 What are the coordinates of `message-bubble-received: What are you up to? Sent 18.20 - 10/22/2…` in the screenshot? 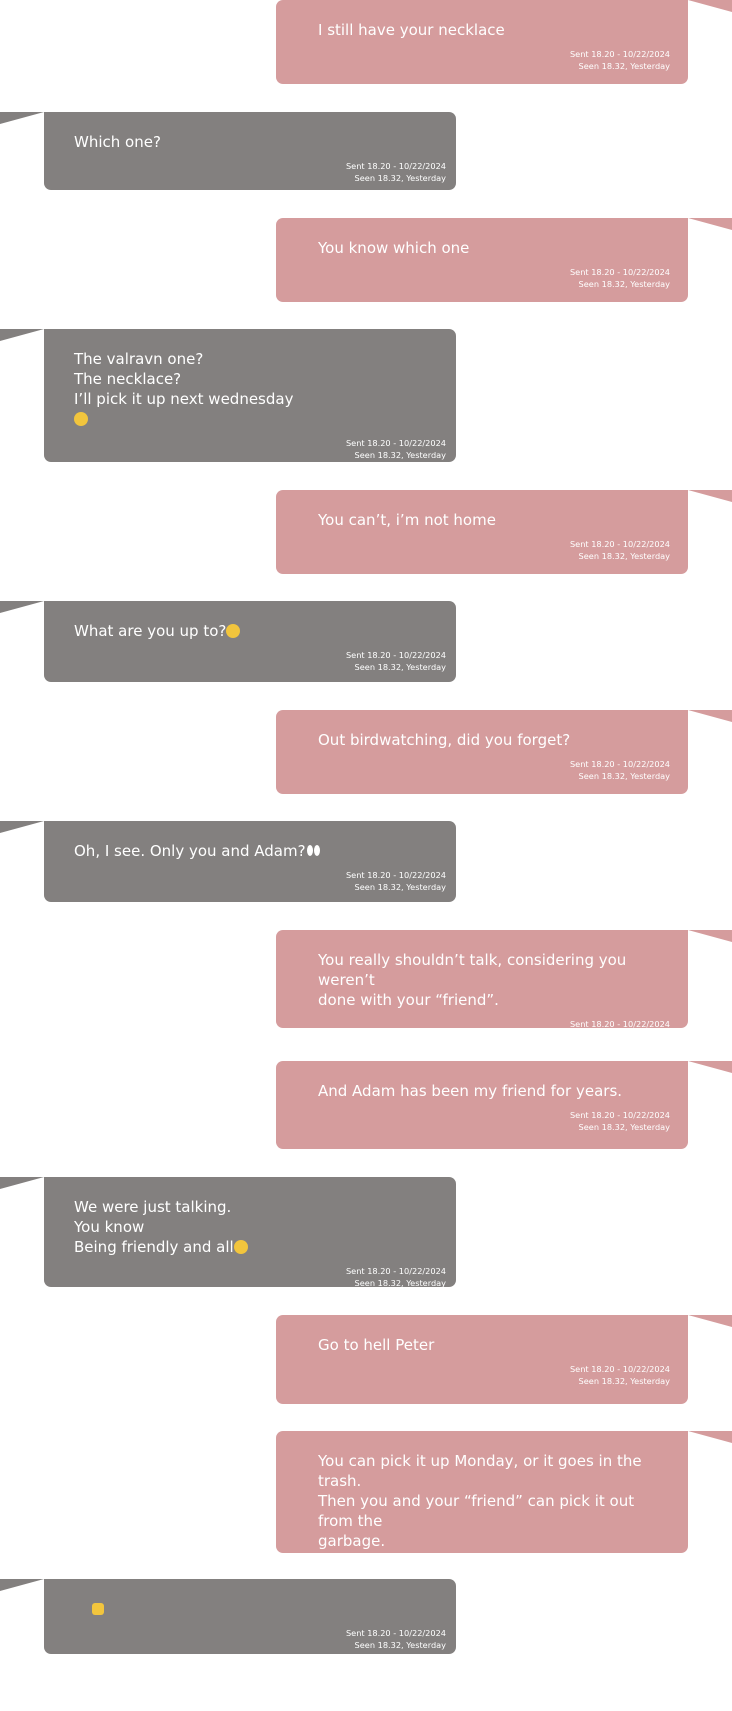 It's located at (228, 641).